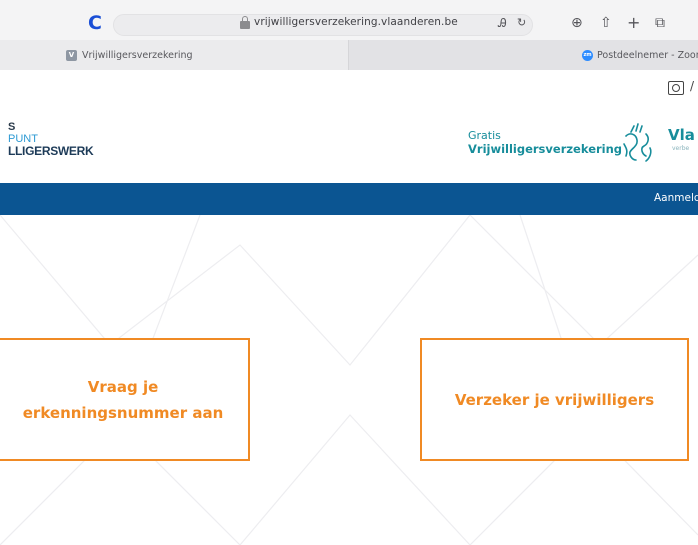  I want to click on card-line-2: erkenningsnummer aan, so click(123, 412).